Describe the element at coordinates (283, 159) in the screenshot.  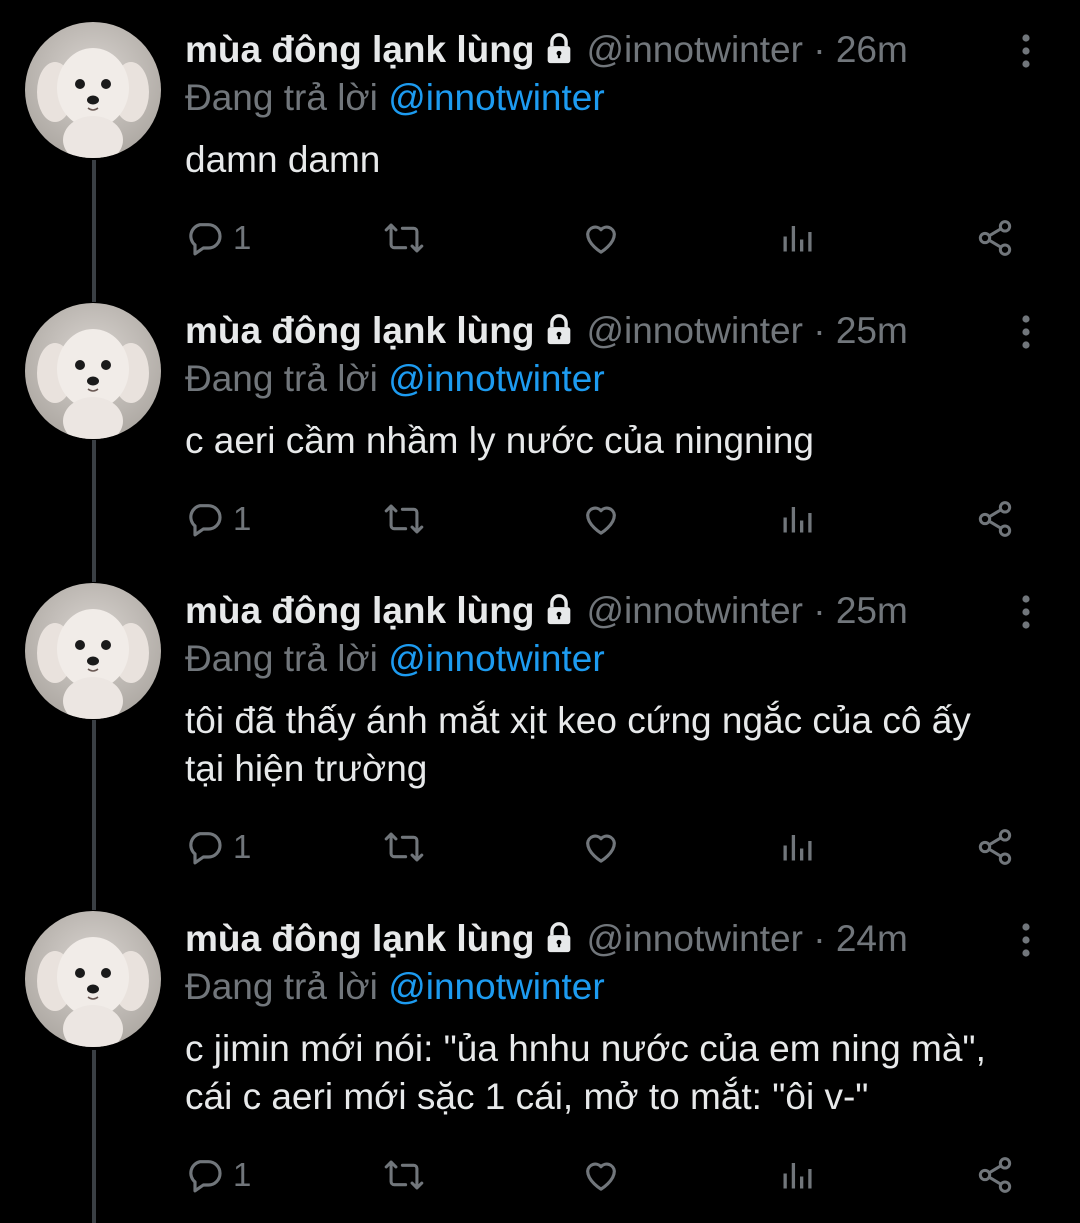
I see `tweet-text: damn damn` at that location.